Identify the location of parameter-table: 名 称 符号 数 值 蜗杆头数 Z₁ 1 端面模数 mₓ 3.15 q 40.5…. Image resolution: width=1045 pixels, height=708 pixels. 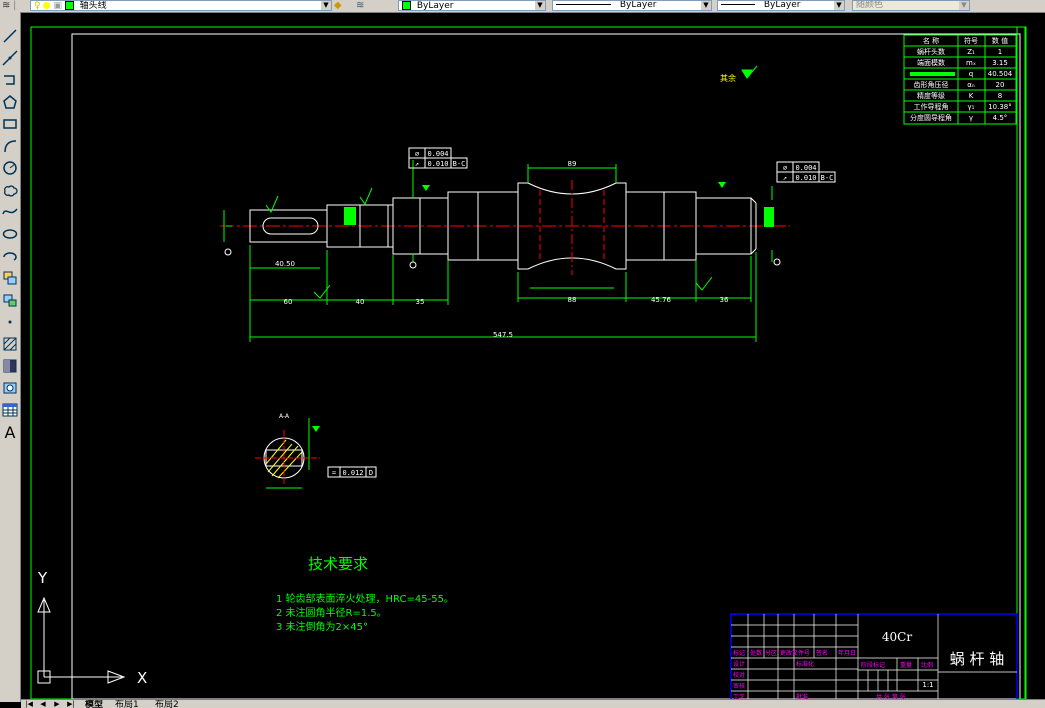
(960, 79).